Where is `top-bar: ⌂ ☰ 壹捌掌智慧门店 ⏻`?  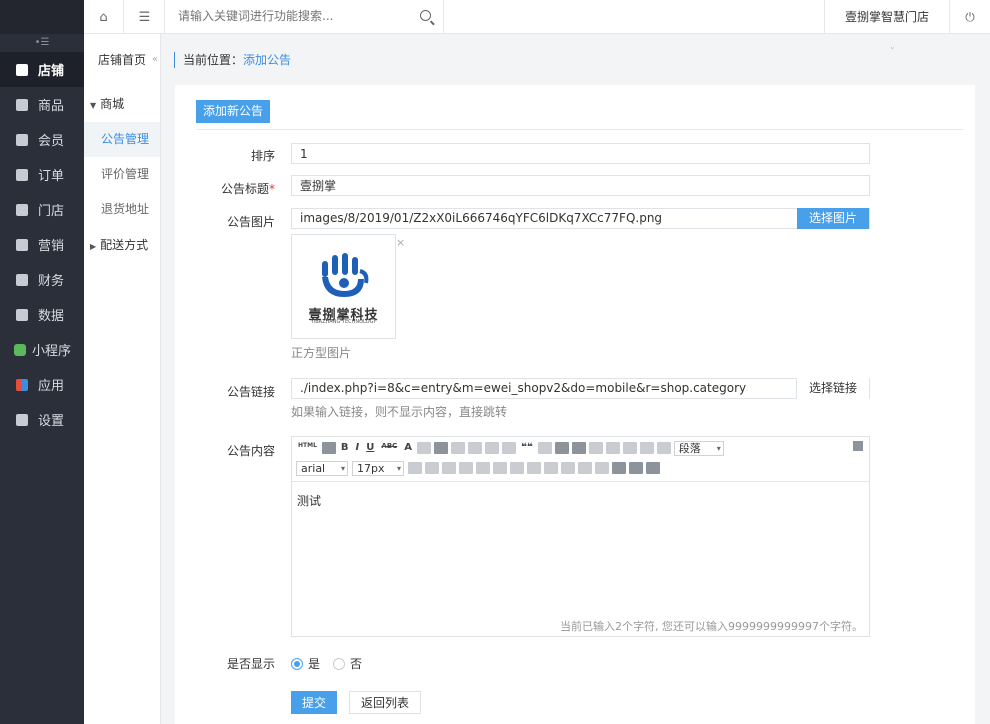 top-bar: ⌂ ☰ 壹捌掌智慧门店 ⏻ is located at coordinates (537, 17).